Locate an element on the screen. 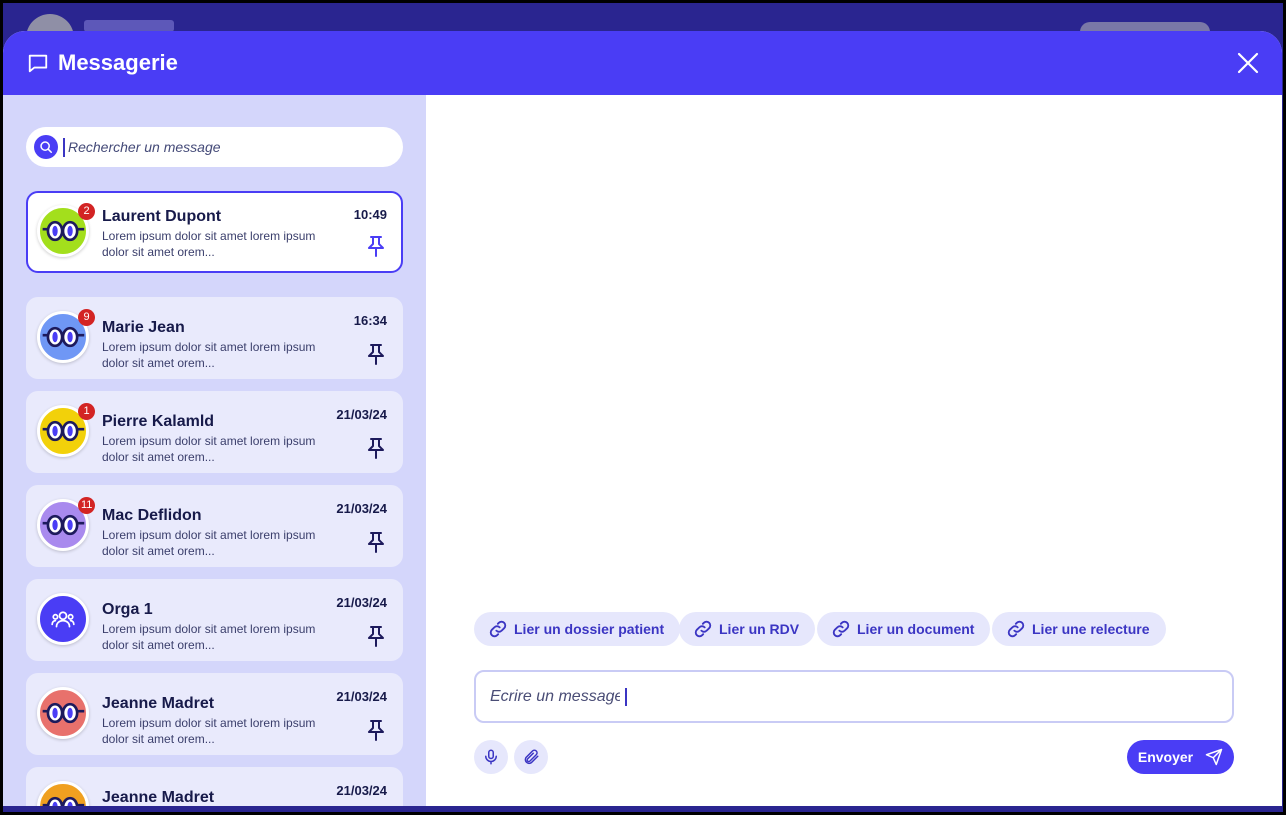 Image resolution: width=1286 pixels, height=815 pixels. link-chip: Lier un dossier patient is located at coordinates (577, 629).